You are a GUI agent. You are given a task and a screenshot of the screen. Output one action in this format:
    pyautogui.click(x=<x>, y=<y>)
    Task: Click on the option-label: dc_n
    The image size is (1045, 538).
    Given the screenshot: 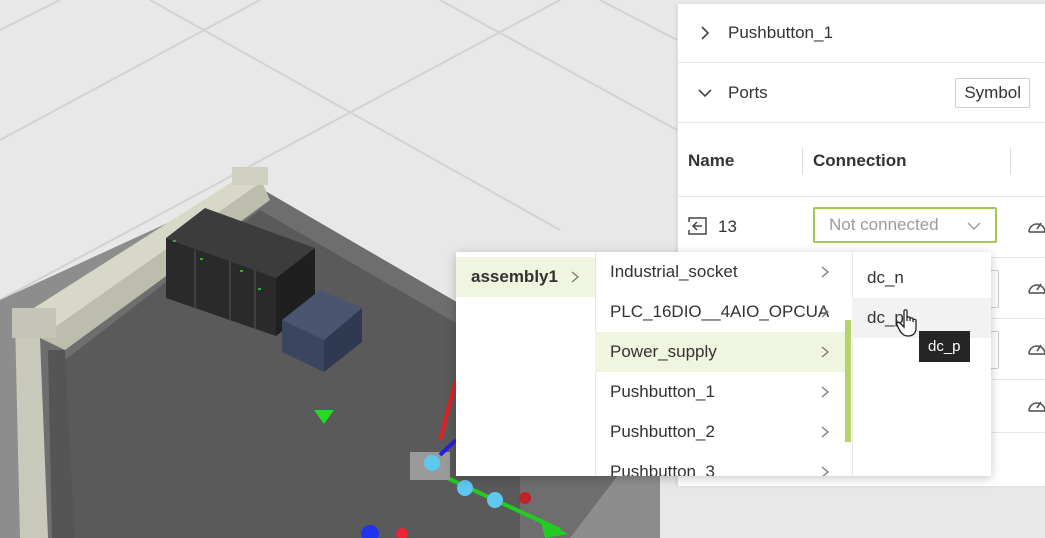 What is the action you would take?
    pyautogui.click(x=885, y=277)
    